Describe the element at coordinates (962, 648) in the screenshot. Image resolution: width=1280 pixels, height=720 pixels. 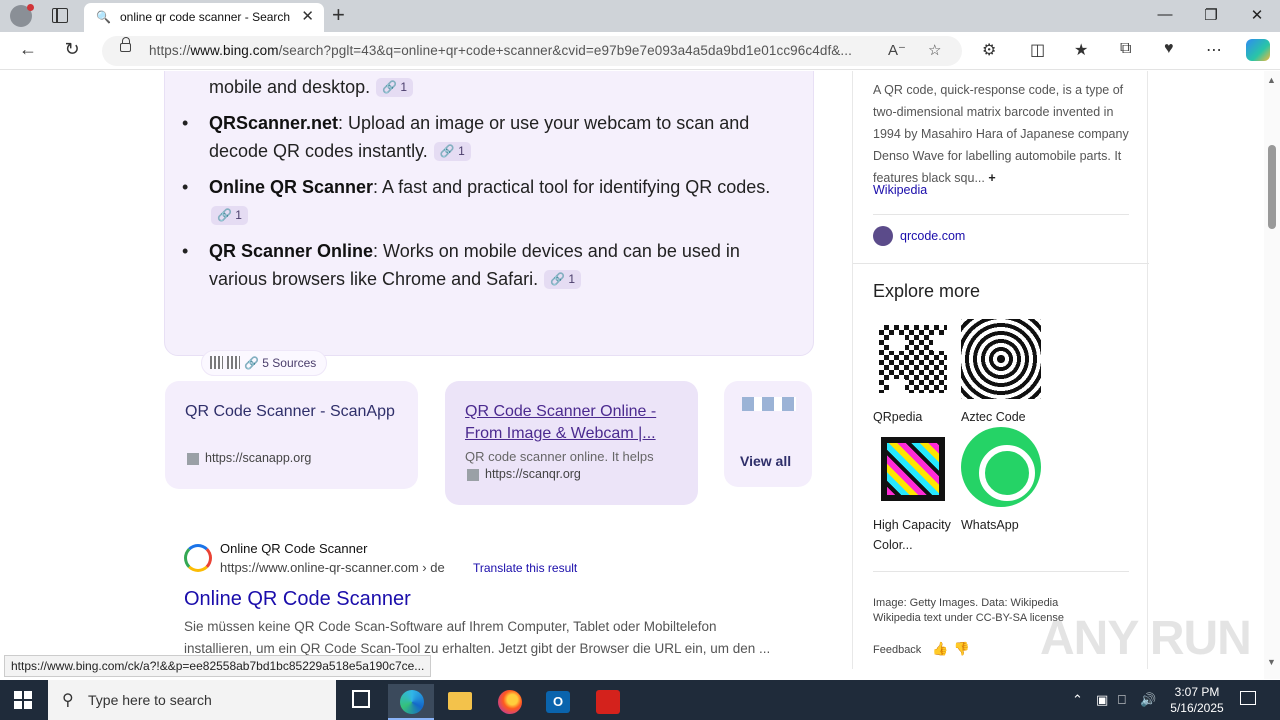
I see `thumbs-down-icon: 👎` at that location.